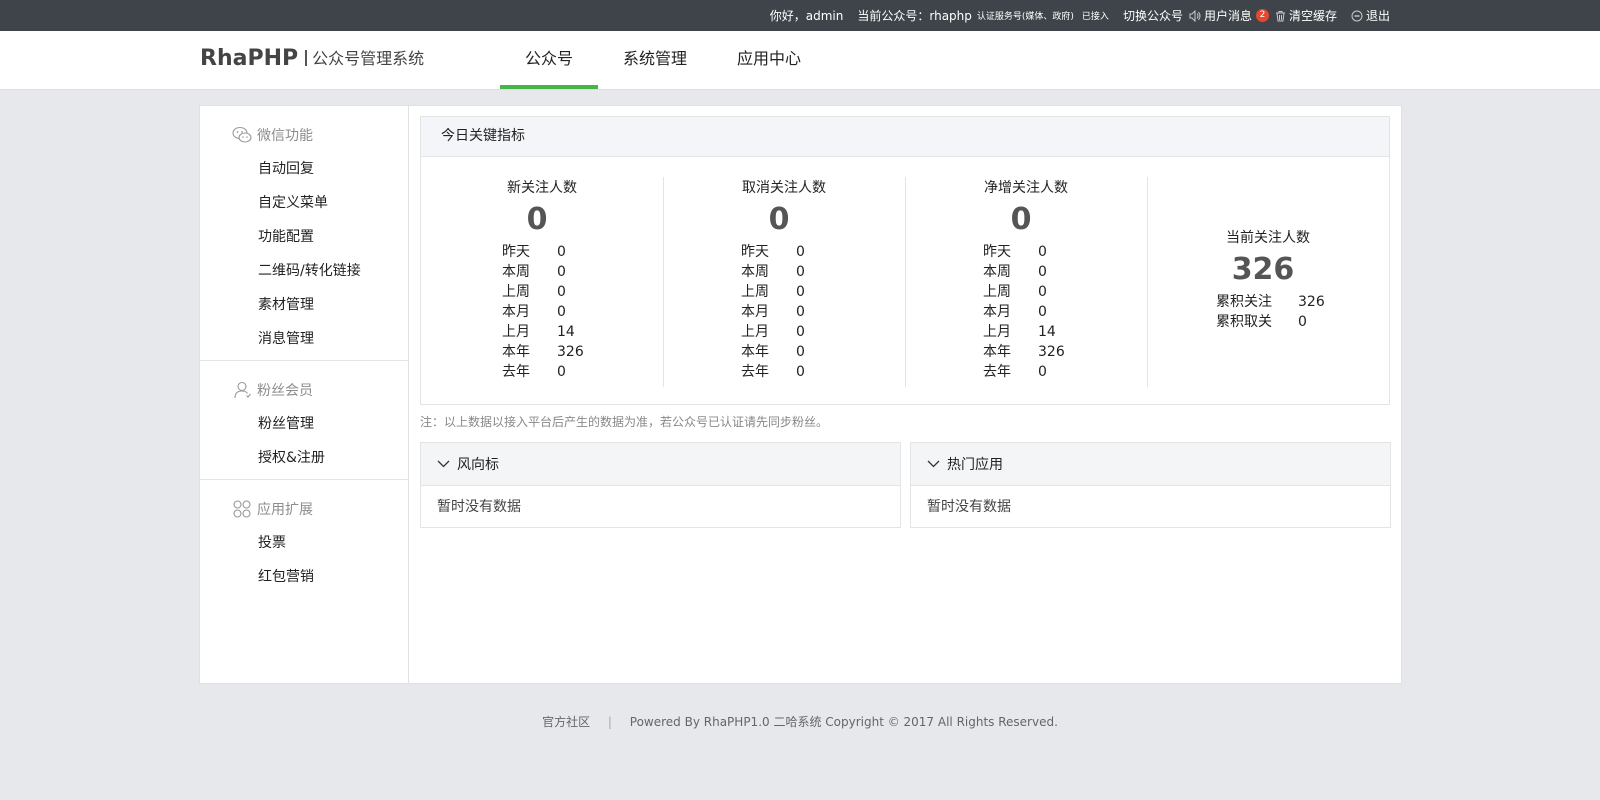  What do you see at coordinates (769, 60) in the screenshot?
I see `tab-app-center: 应用中心` at bounding box center [769, 60].